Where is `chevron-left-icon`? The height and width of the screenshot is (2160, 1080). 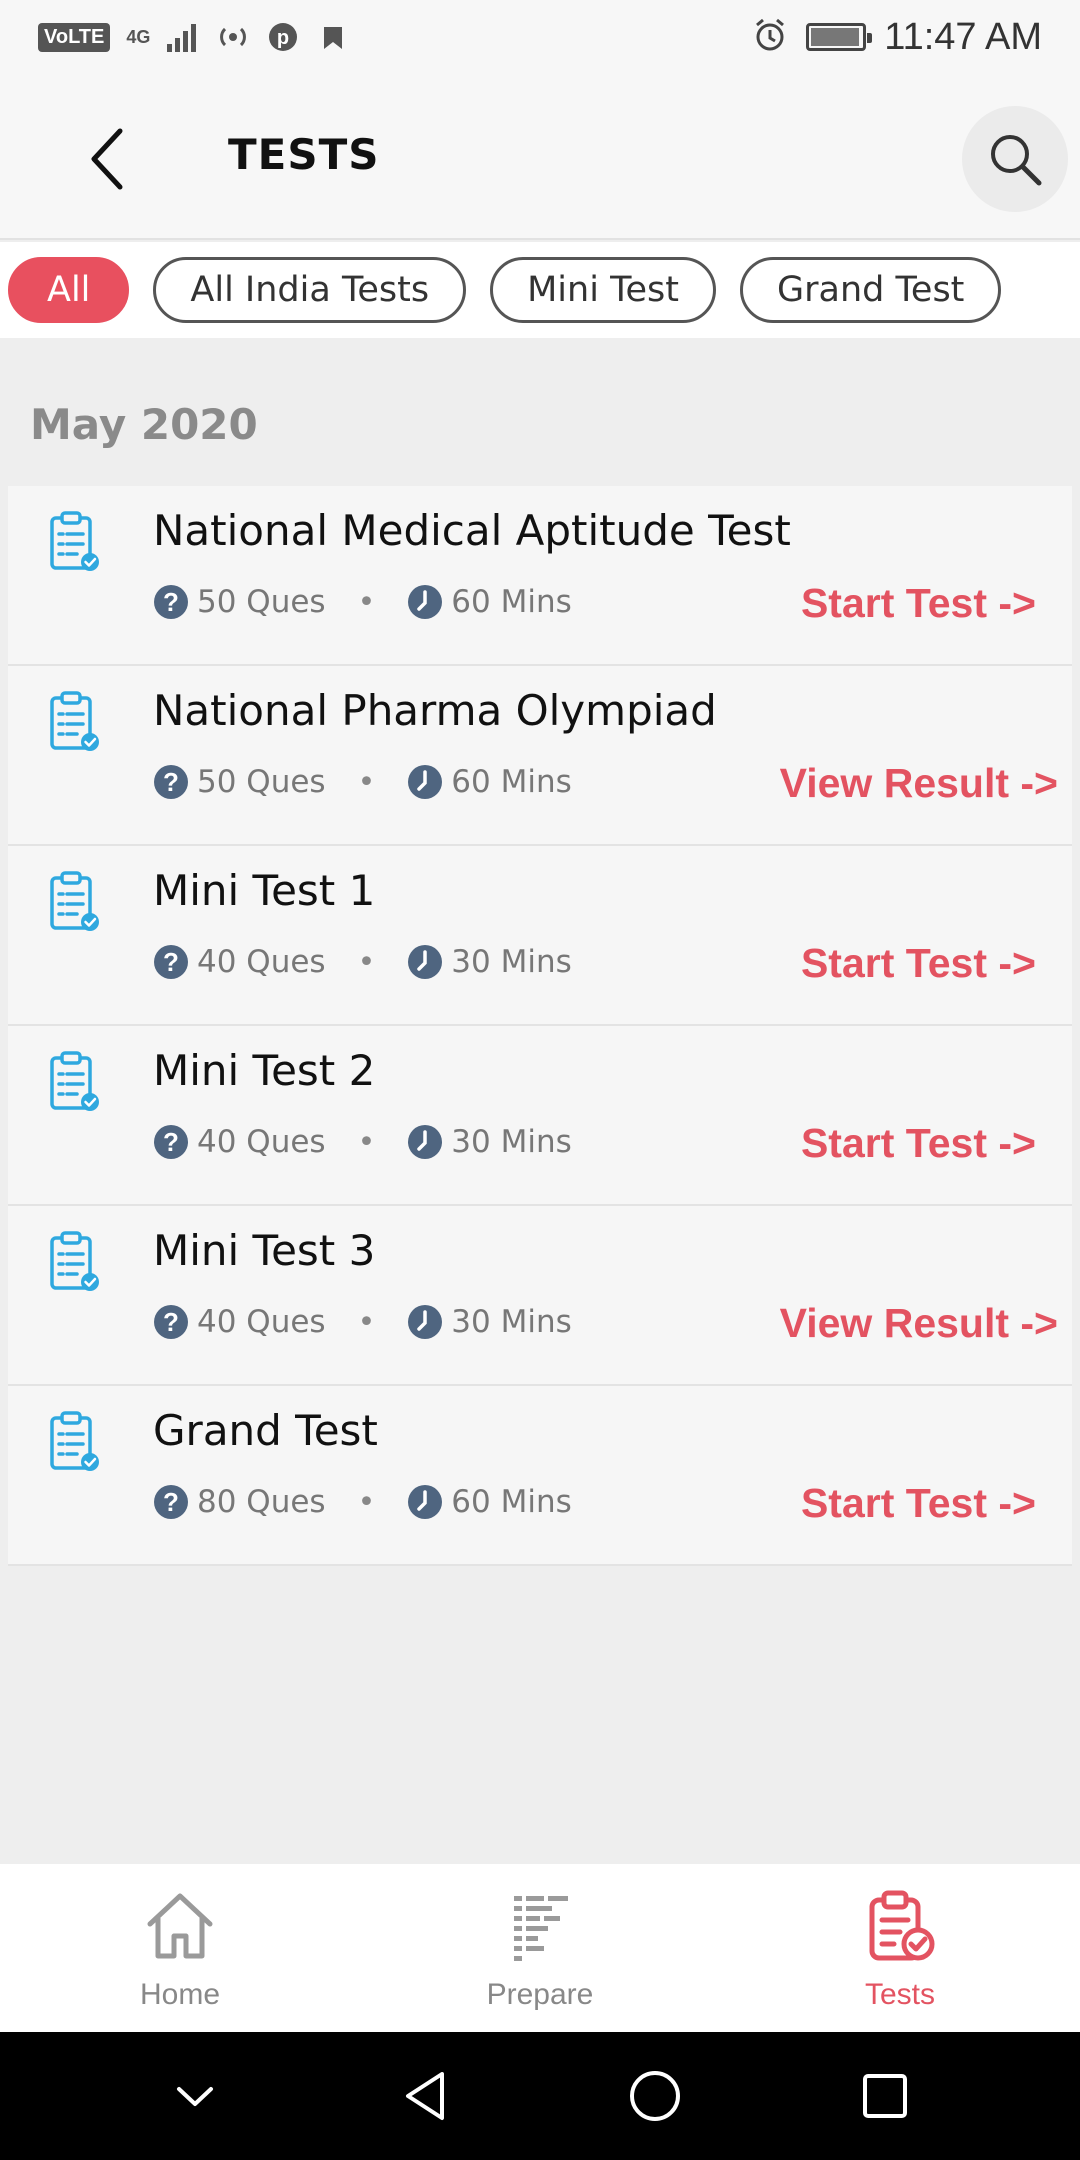
chevron-left-icon is located at coordinates (107, 159).